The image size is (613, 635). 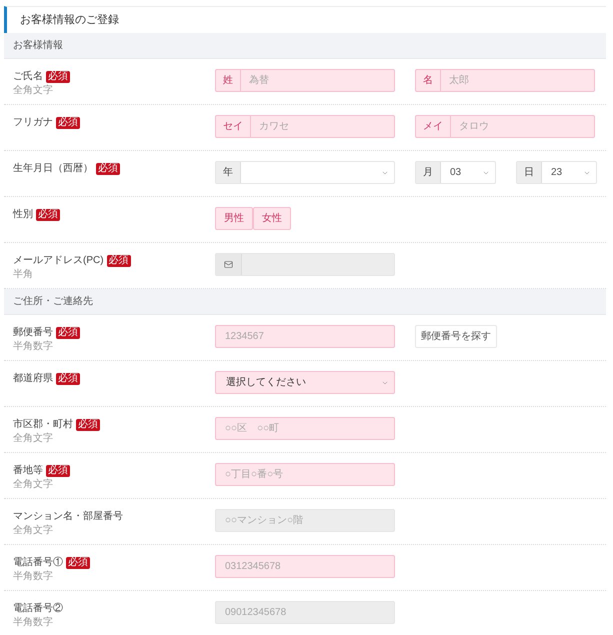 I want to click on field-prefix: 月, so click(x=428, y=172).